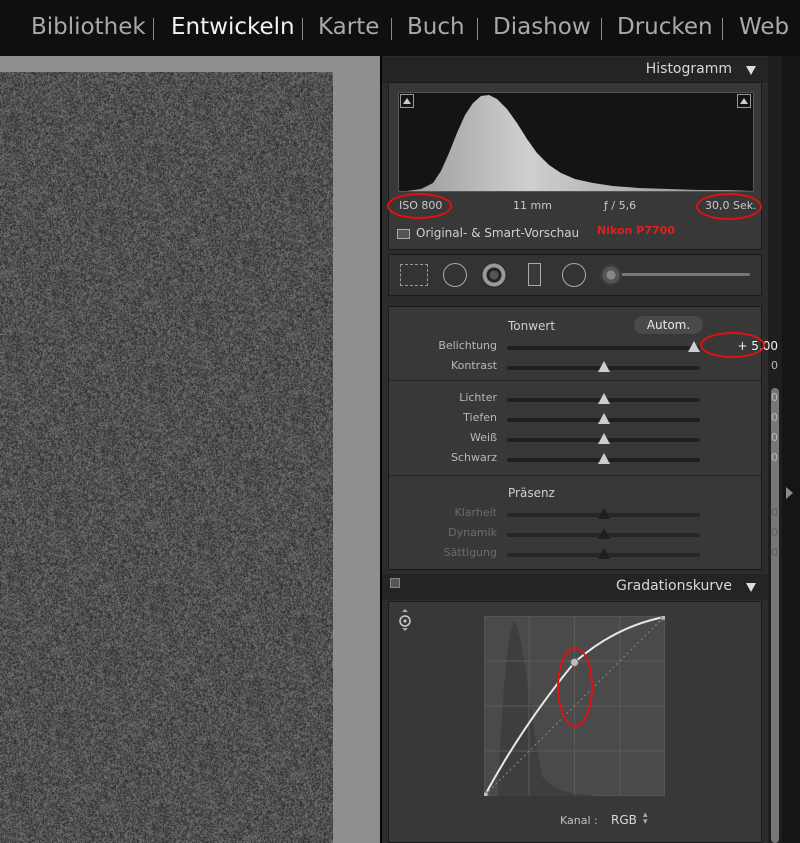 Image resolution: width=800 pixels, height=843 pixels. What do you see at coordinates (414, 275) in the screenshot?
I see `crop-overlay-icon` at bounding box center [414, 275].